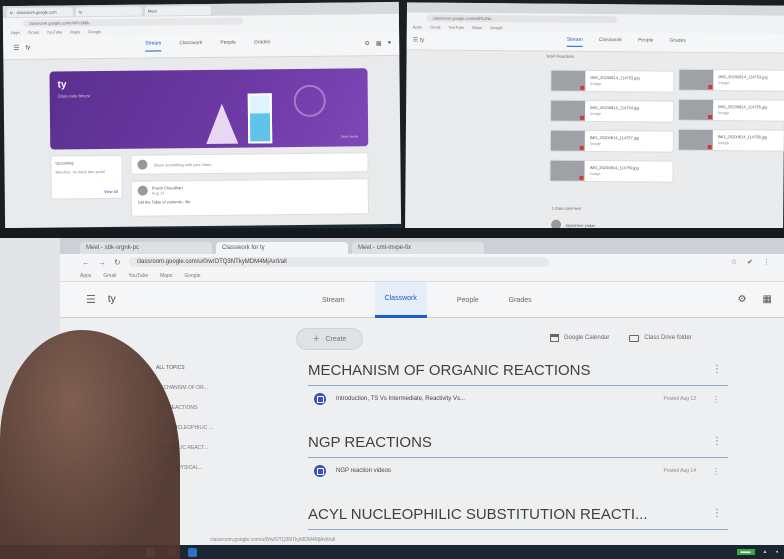 This screenshot has width=784, height=559. What do you see at coordinates (566, 208) in the screenshot?
I see `class-comments-link: 1 class comment` at bounding box center [566, 208].